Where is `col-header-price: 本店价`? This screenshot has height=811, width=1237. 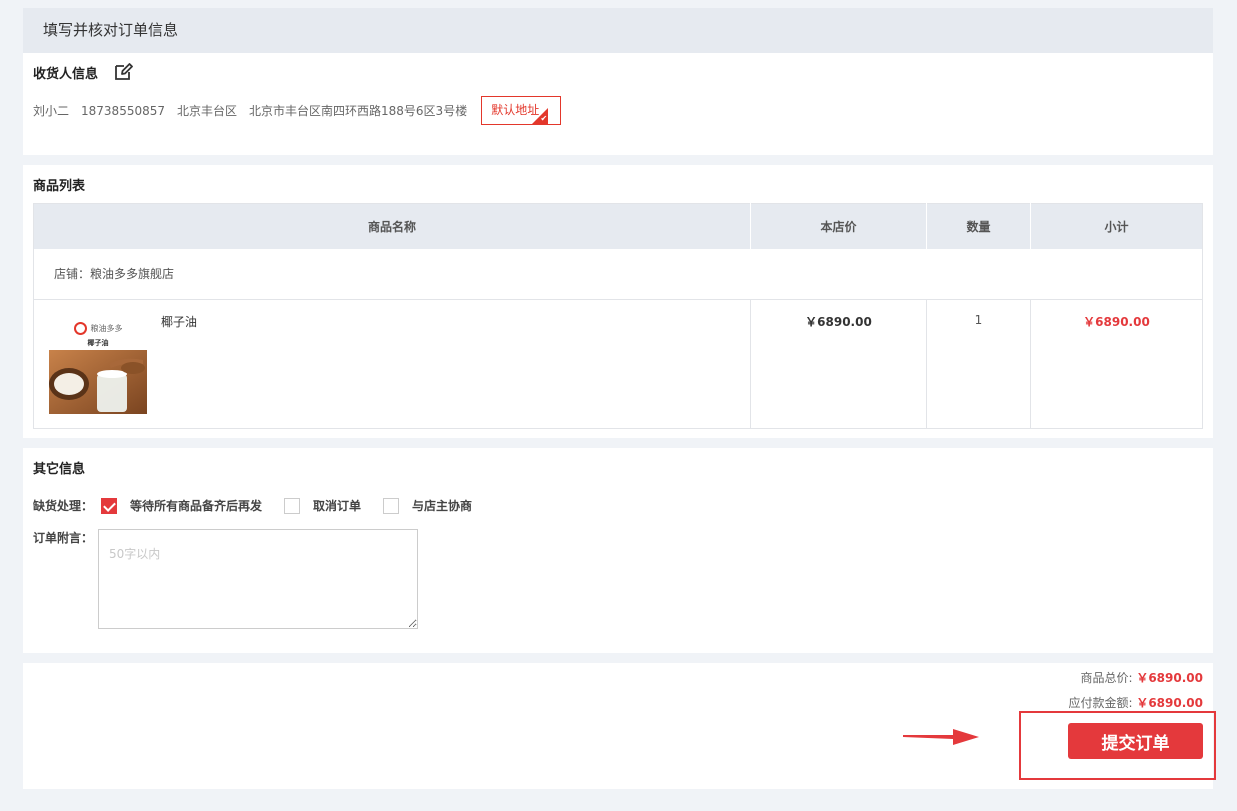
col-header-price: 本店价 is located at coordinates (838, 226).